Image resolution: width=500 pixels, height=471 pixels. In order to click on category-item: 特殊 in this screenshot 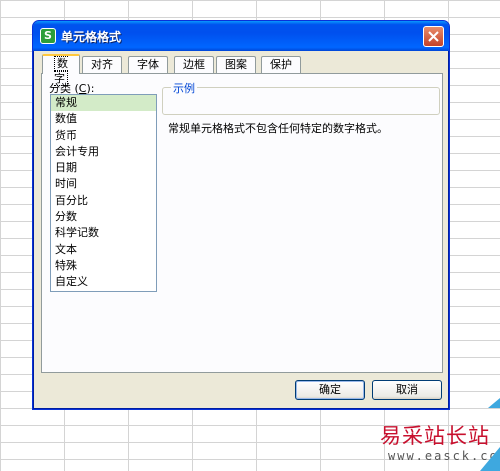, I will do `click(103, 266)`.